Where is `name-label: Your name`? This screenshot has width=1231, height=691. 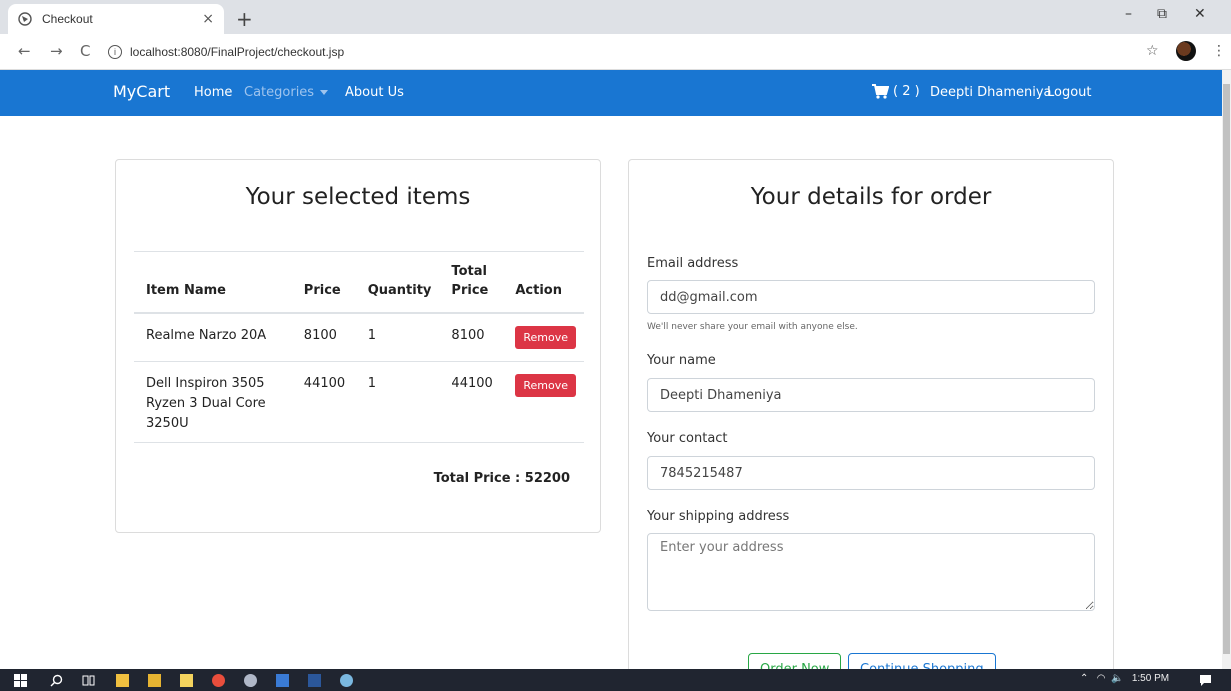
name-label: Your name is located at coordinates (681, 360).